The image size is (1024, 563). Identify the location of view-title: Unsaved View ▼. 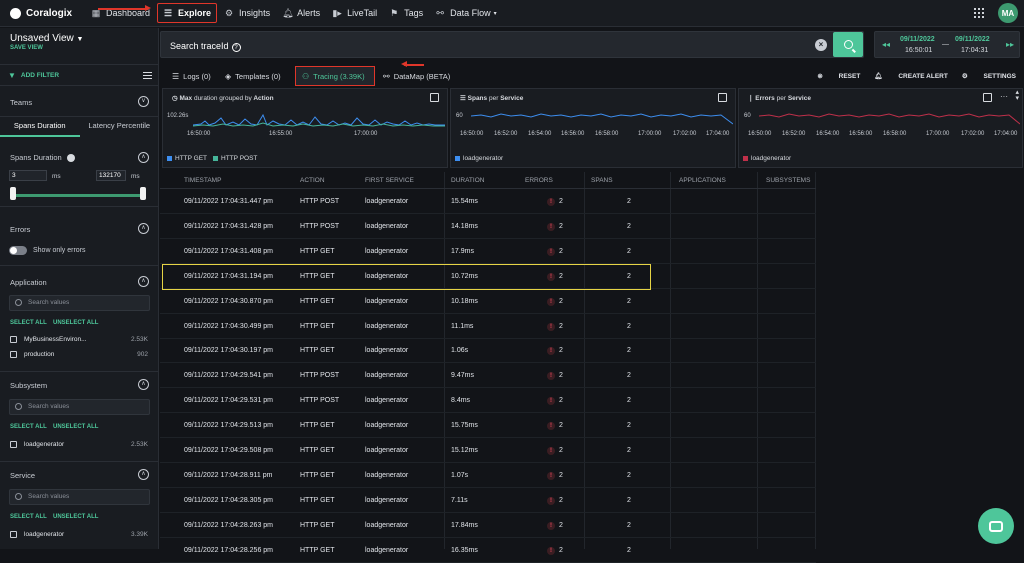
(46, 38).